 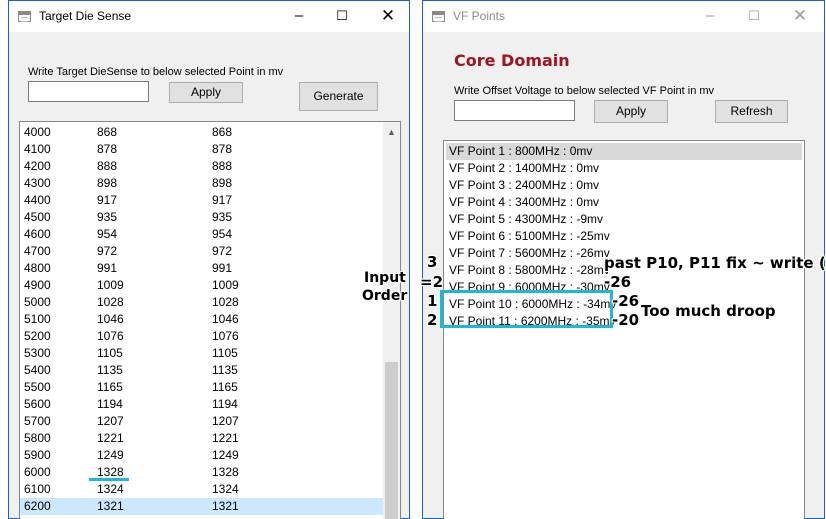 I want to click on table-row: 5700 1207 1207, so click(x=201, y=421).